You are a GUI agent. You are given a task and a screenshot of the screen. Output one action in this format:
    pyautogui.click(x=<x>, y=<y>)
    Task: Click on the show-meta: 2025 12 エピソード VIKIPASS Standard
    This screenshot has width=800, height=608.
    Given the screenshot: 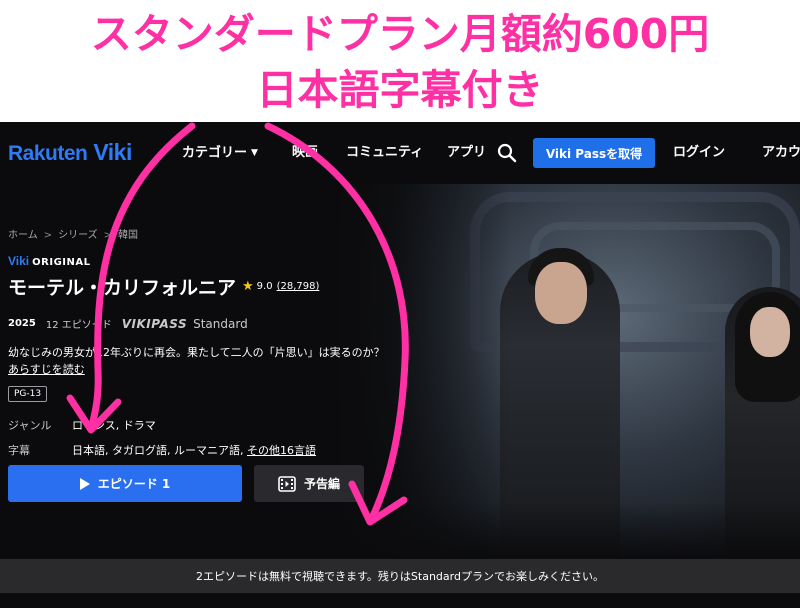 What is the action you would take?
    pyautogui.click(x=128, y=324)
    